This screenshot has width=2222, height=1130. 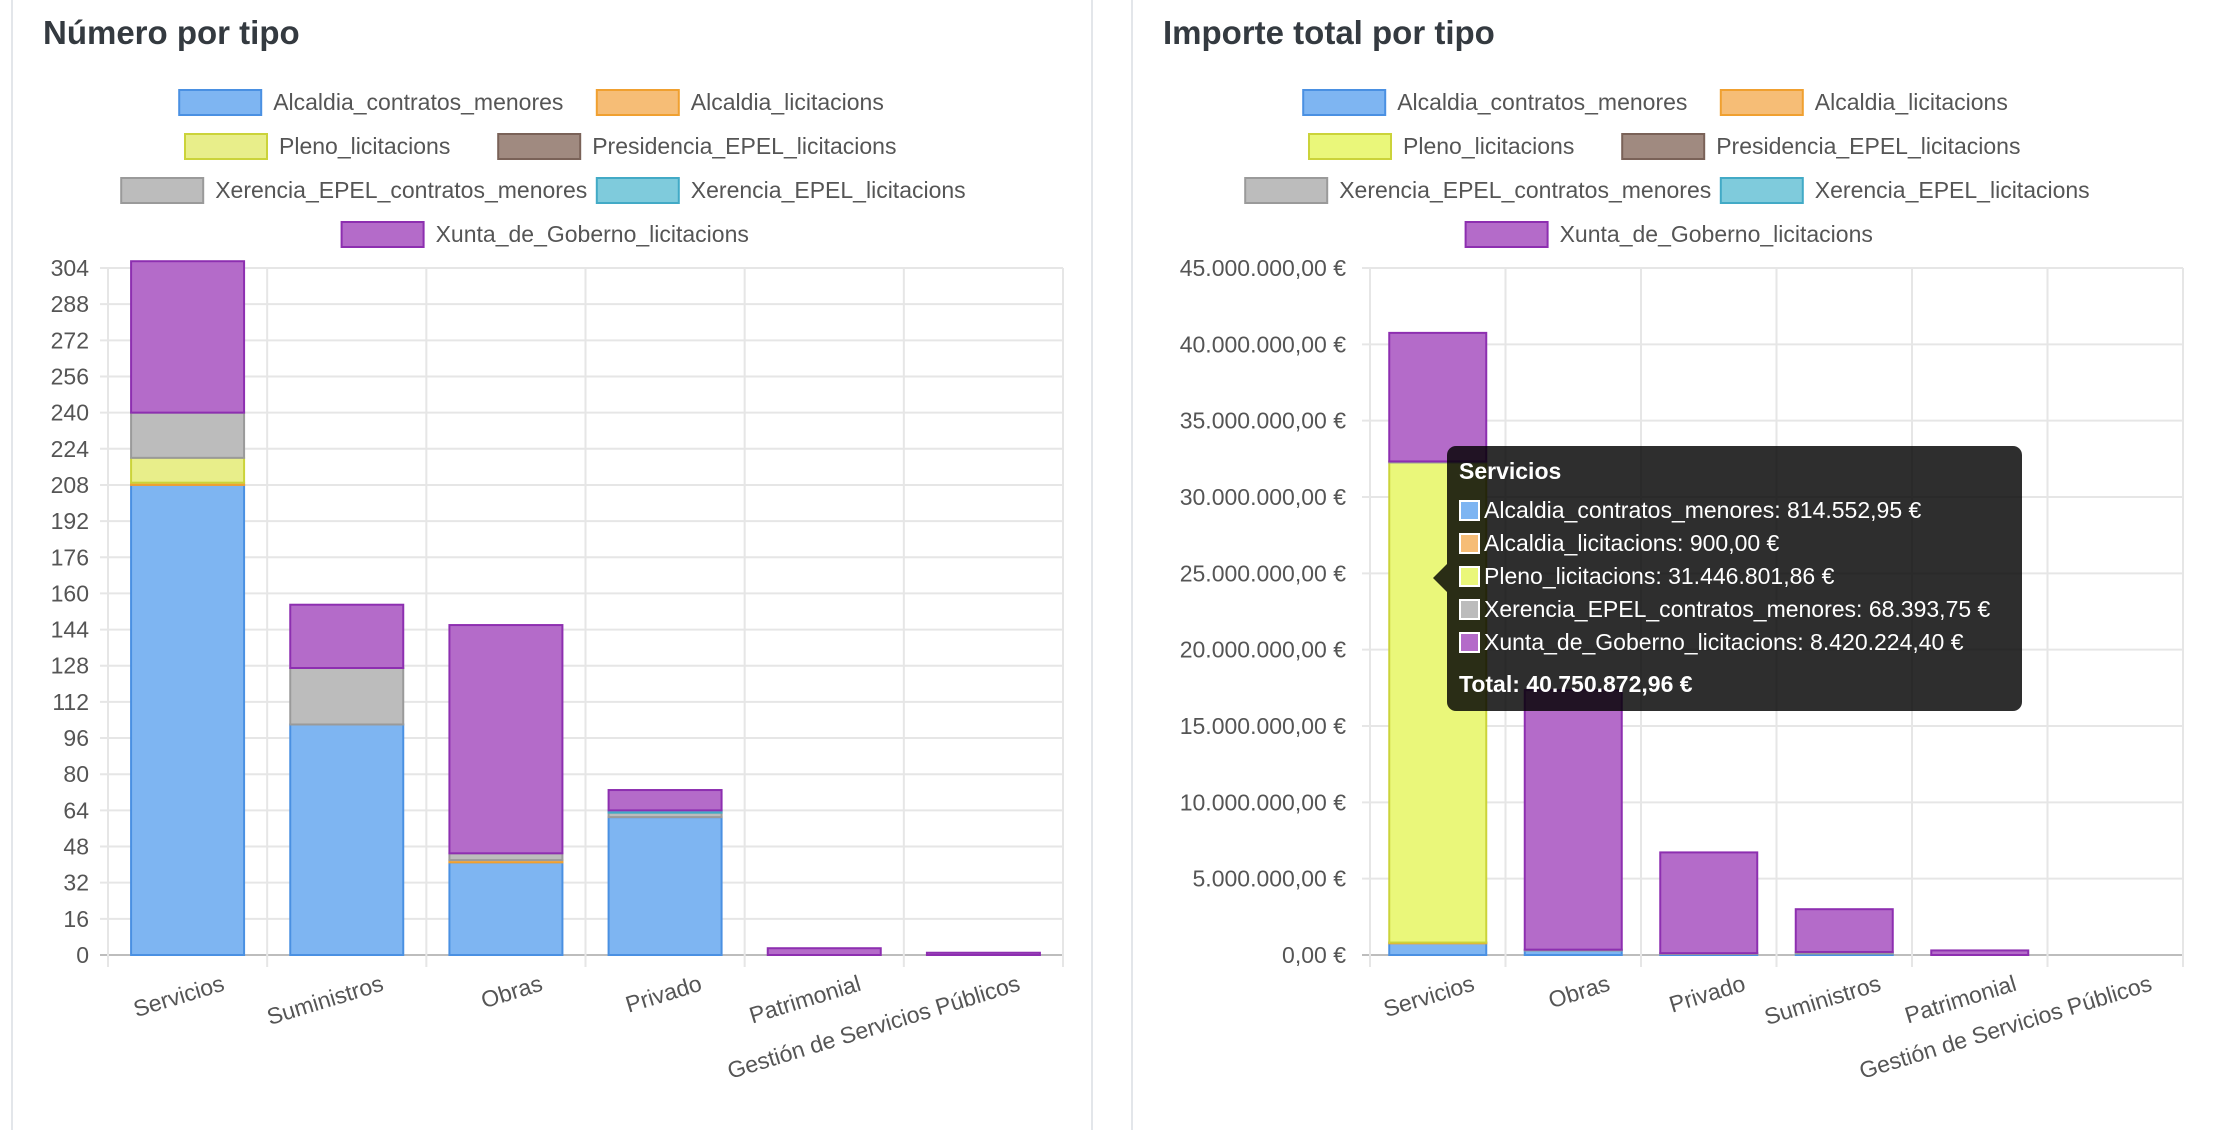 What do you see at coordinates (76, 919) in the screenshot?
I see `y-tick-label: 16` at bounding box center [76, 919].